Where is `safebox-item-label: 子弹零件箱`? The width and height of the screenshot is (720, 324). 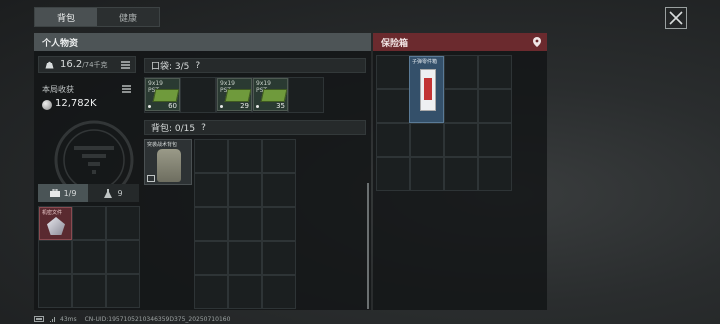 safebox-item-label: 子弹零件箱 is located at coordinates (425, 62).